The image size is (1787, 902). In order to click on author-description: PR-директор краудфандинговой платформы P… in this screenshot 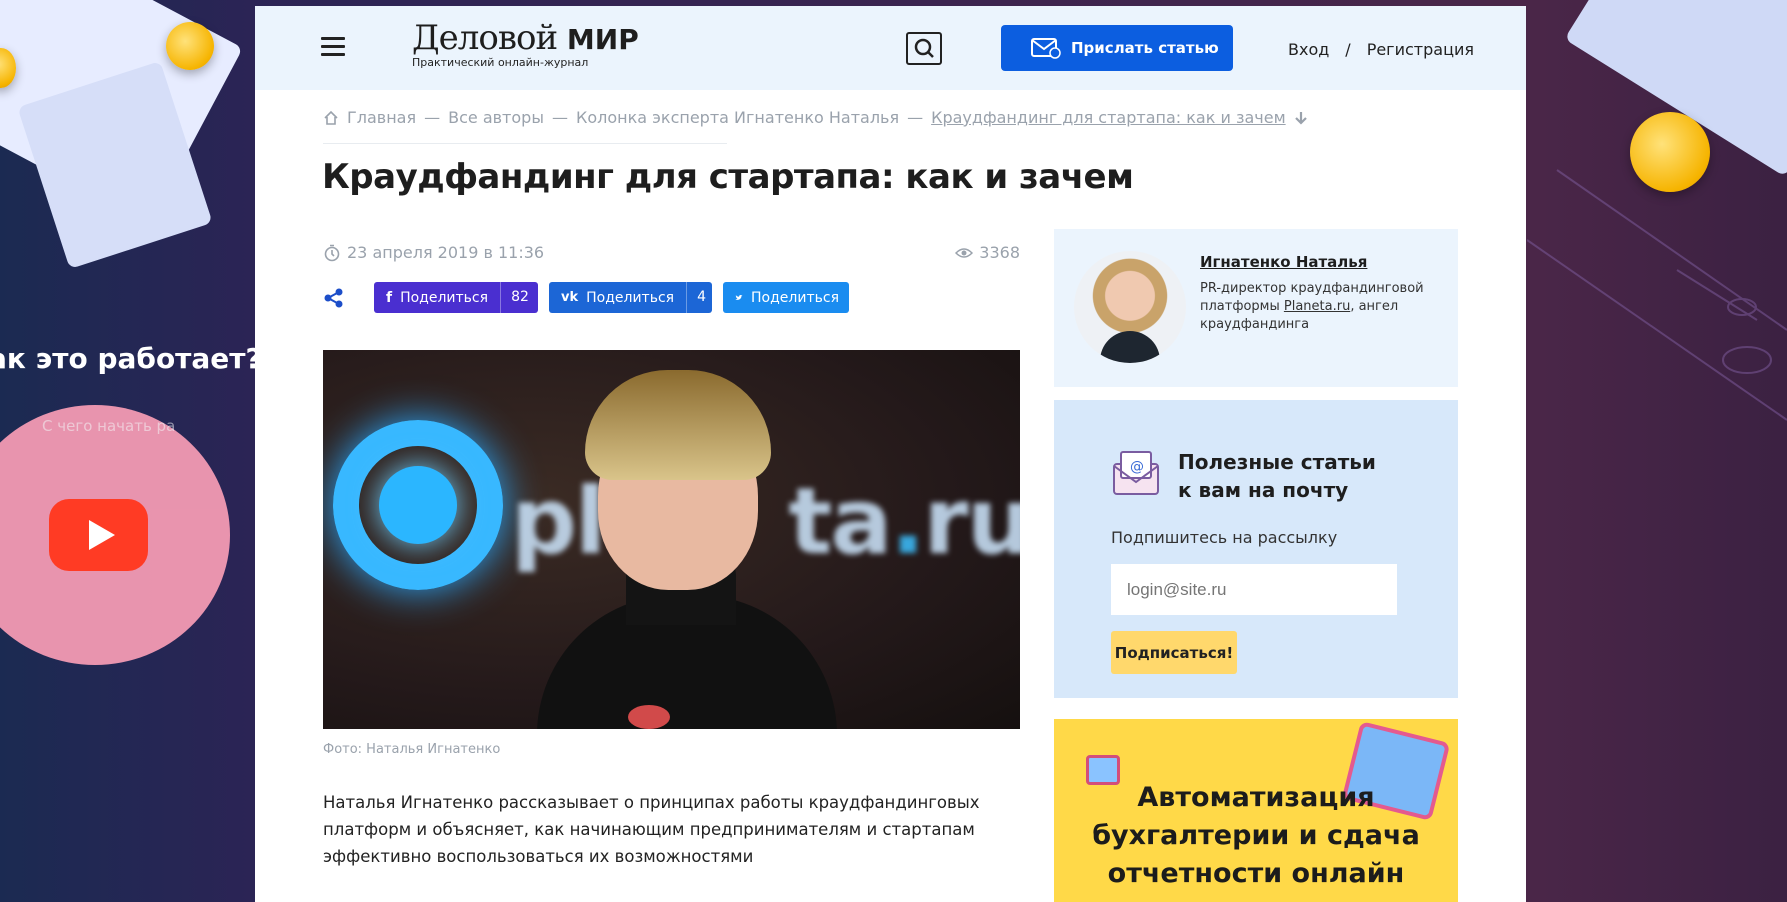, I will do `click(1312, 306)`.